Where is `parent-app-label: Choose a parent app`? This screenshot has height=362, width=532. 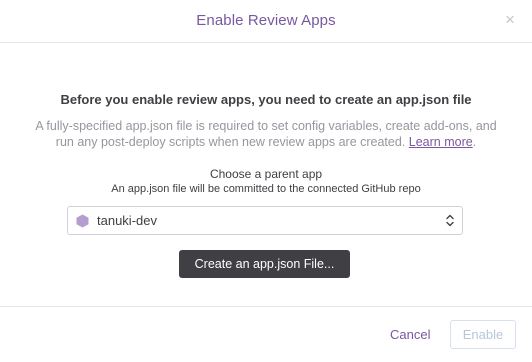 parent-app-label: Choose a parent app is located at coordinates (266, 174).